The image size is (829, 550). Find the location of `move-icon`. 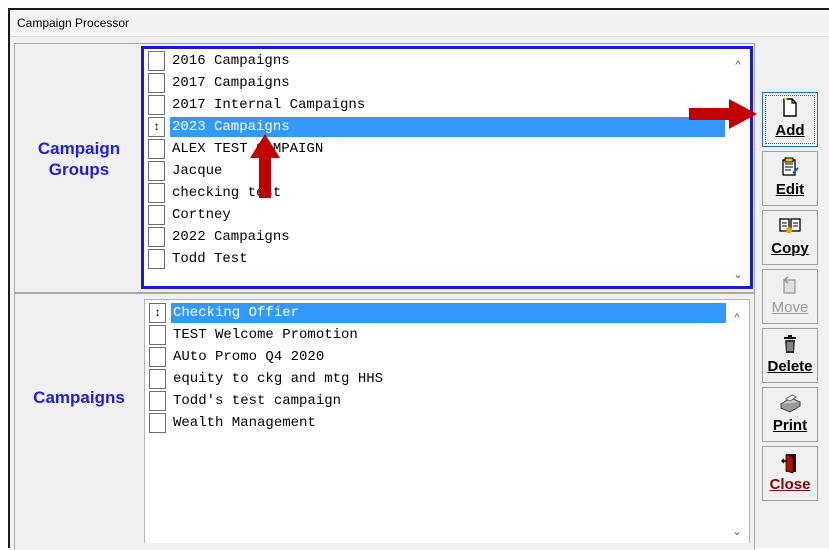

move-icon is located at coordinates (790, 287).